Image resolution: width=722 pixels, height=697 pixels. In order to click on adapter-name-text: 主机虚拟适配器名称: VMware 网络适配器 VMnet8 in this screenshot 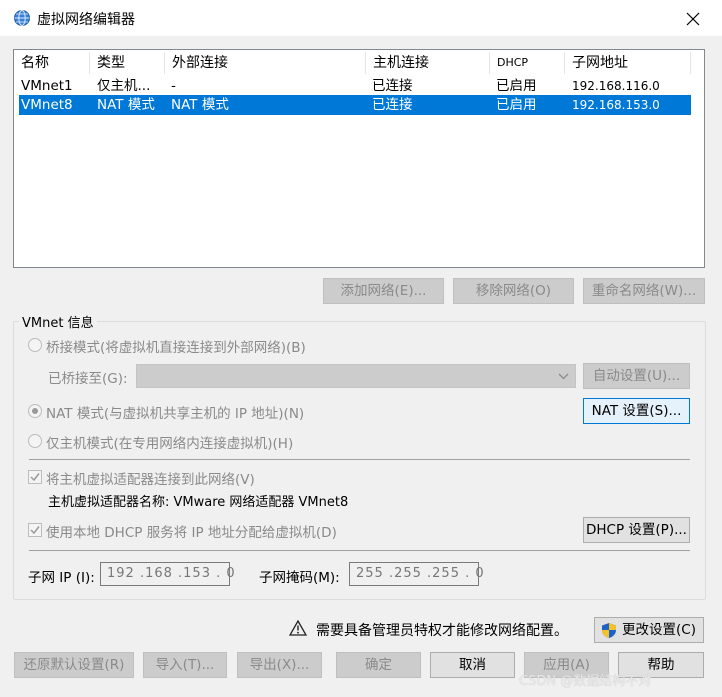, I will do `click(198, 502)`.